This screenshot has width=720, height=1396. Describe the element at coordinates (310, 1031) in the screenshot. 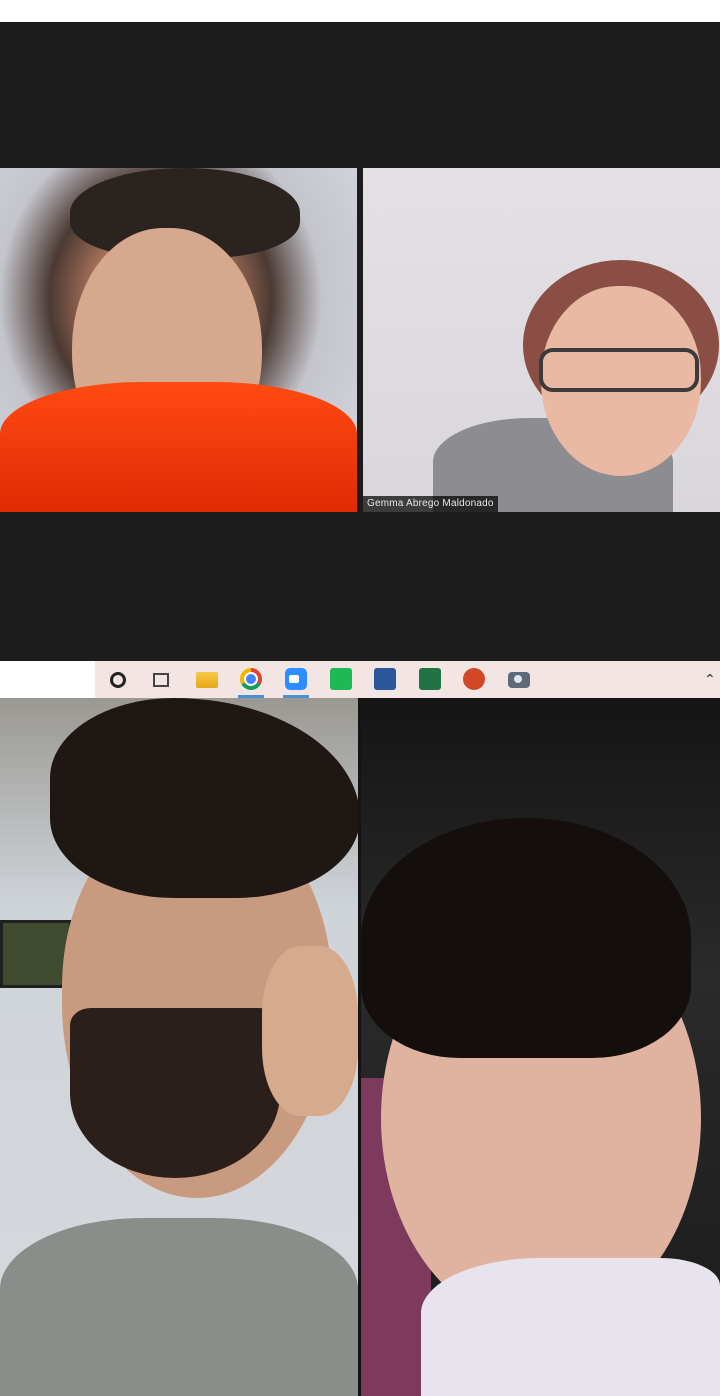

I see `participant-hand` at that location.